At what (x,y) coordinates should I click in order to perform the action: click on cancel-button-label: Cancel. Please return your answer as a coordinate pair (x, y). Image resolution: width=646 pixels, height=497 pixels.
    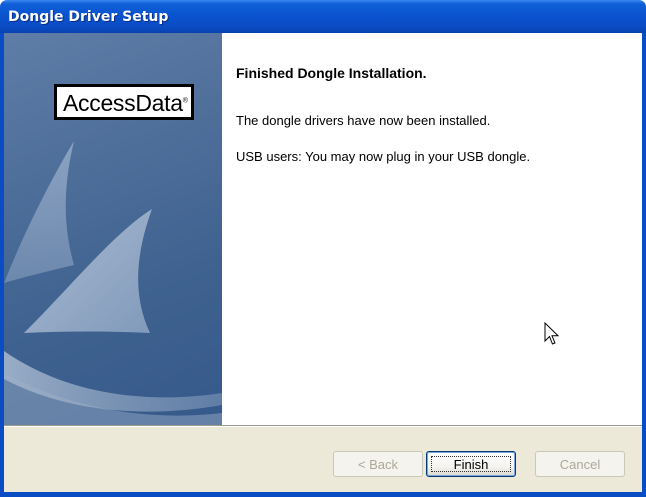
    Looking at the image, I should click on (580, 464).